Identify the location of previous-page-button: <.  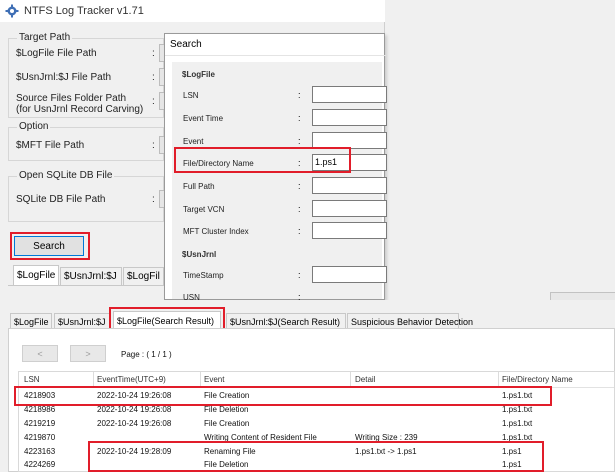
(40, 353).